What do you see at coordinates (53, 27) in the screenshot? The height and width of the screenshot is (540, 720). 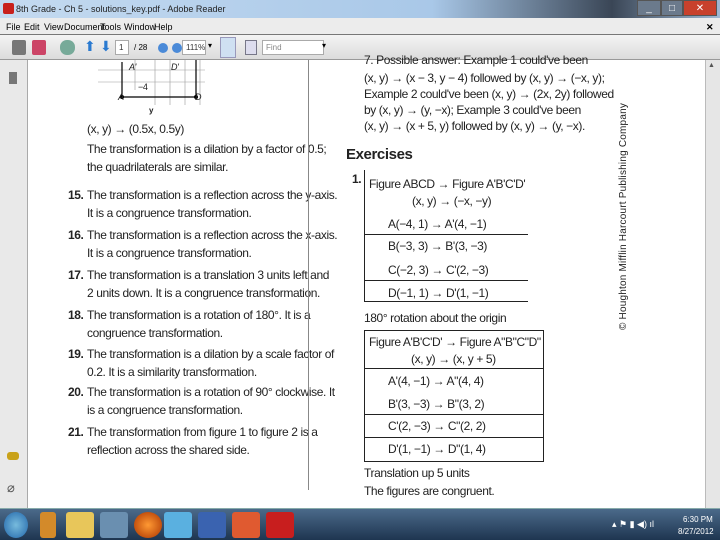 I see `menu-view: View` at bounding box center [53, 27].